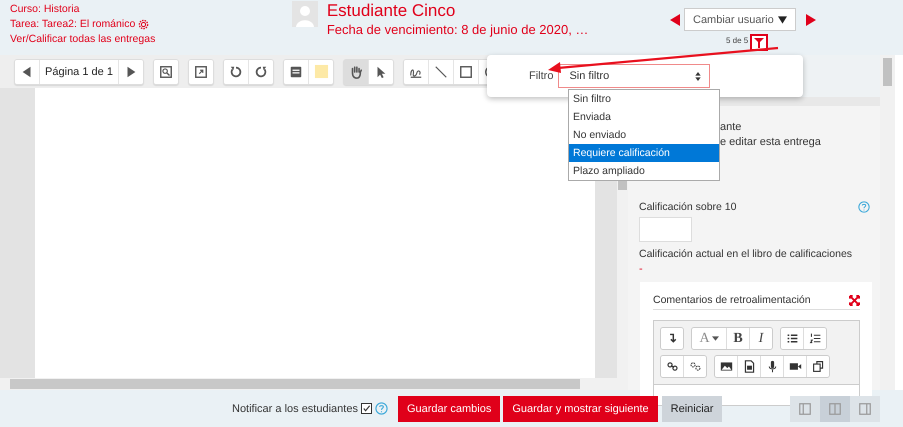 Image resolution: width=903 pixels, height=427 pixels. Describe the element at coordinates (634, 76) in the screenshot. I see `filter-select: Sin filtro` at that location.